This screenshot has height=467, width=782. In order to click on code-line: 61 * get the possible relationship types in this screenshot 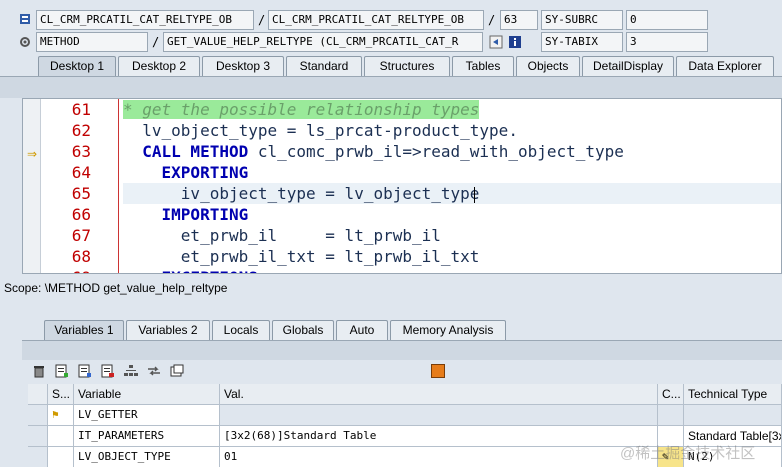, I will do `click(402, 109)`.